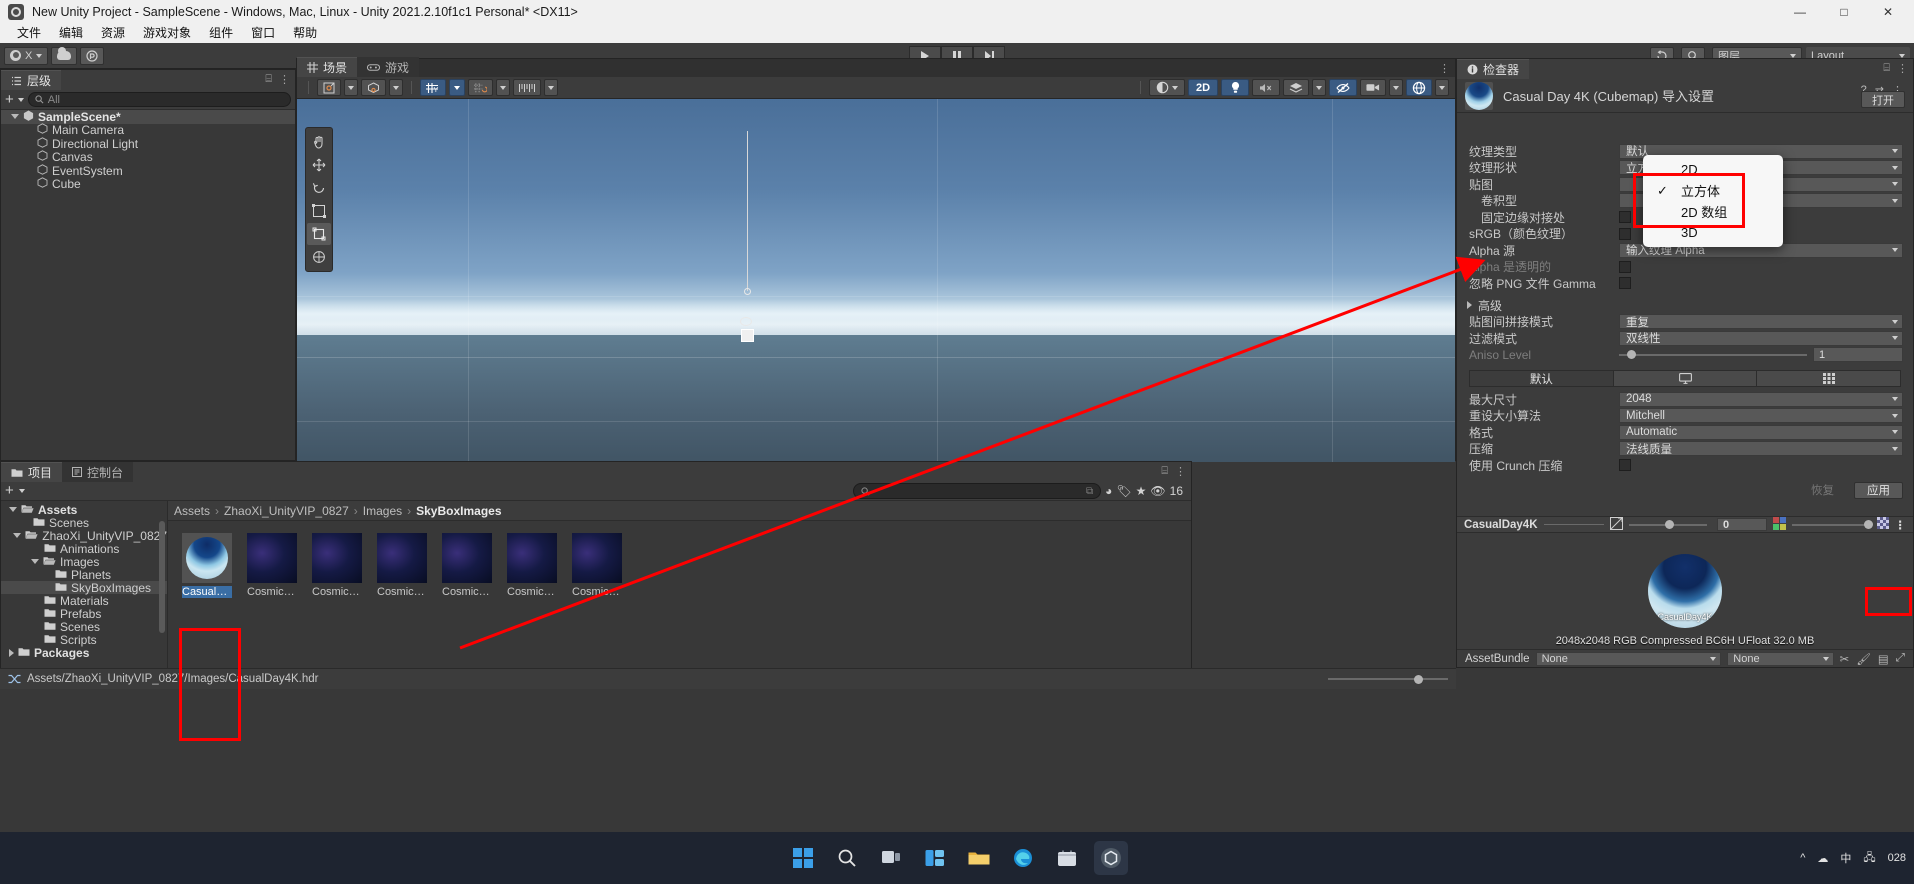 This screenshot has height=884, width=1914. I want to click on menu-item-assets: 资源, so click(113, 33).